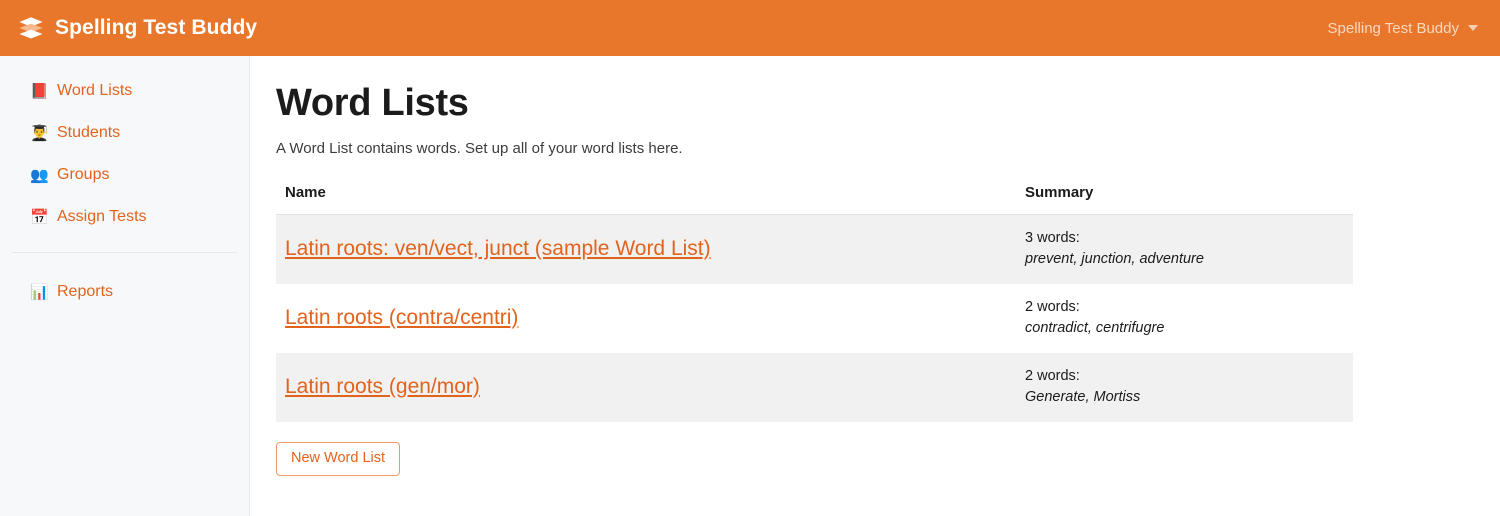 The height and width of the screenshot is (516, 1500). What do you see at coordinates (39, 291) in the screenshot?
I see `bar-chart-icon: 📊` at bounding box center [39, 291].